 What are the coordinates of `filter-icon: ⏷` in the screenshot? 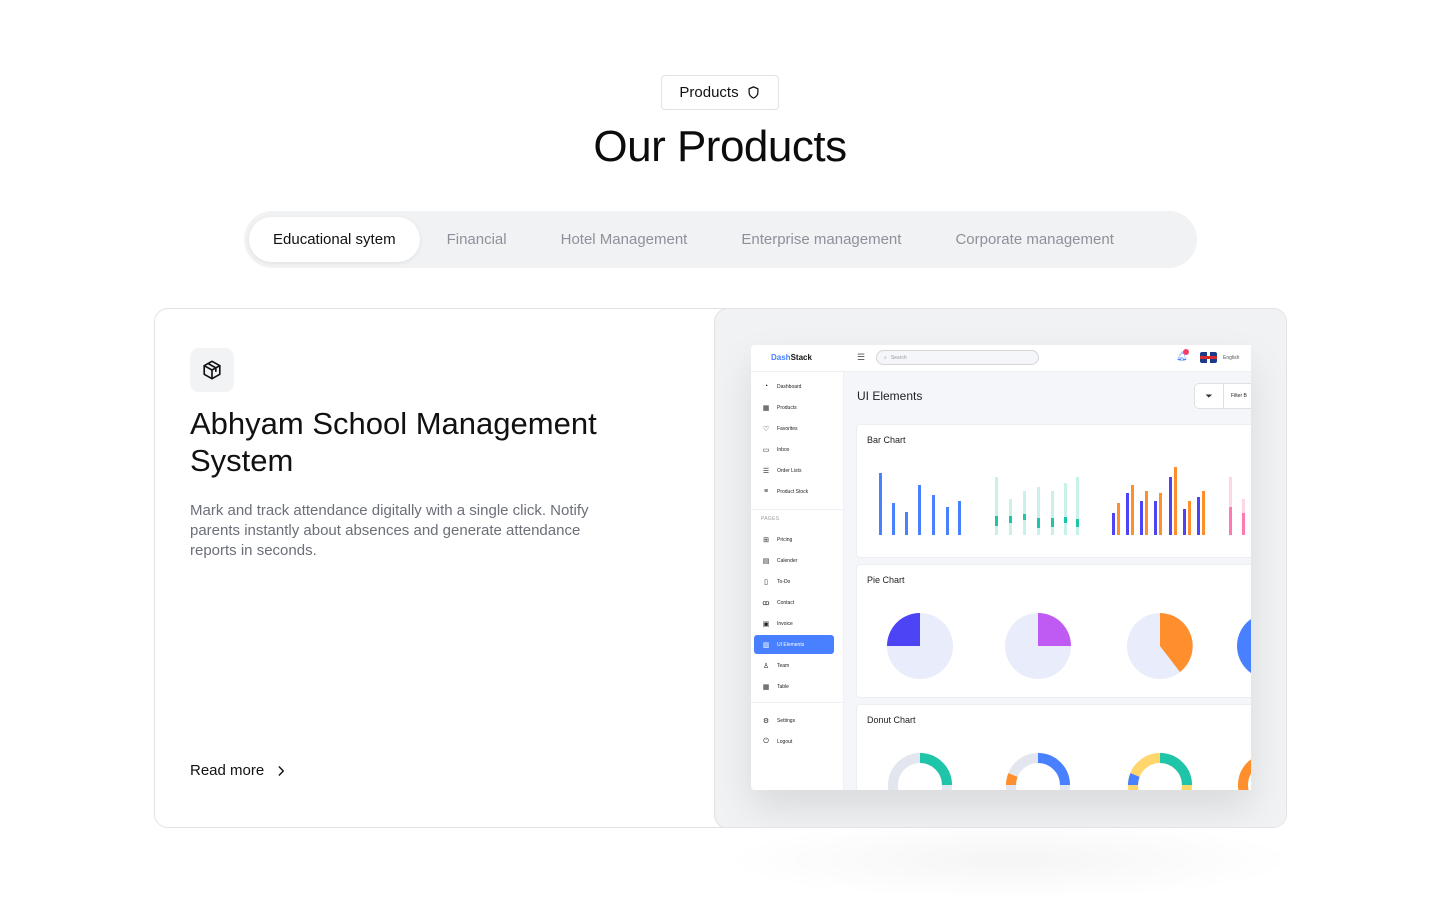 It's located at (1209, 396).